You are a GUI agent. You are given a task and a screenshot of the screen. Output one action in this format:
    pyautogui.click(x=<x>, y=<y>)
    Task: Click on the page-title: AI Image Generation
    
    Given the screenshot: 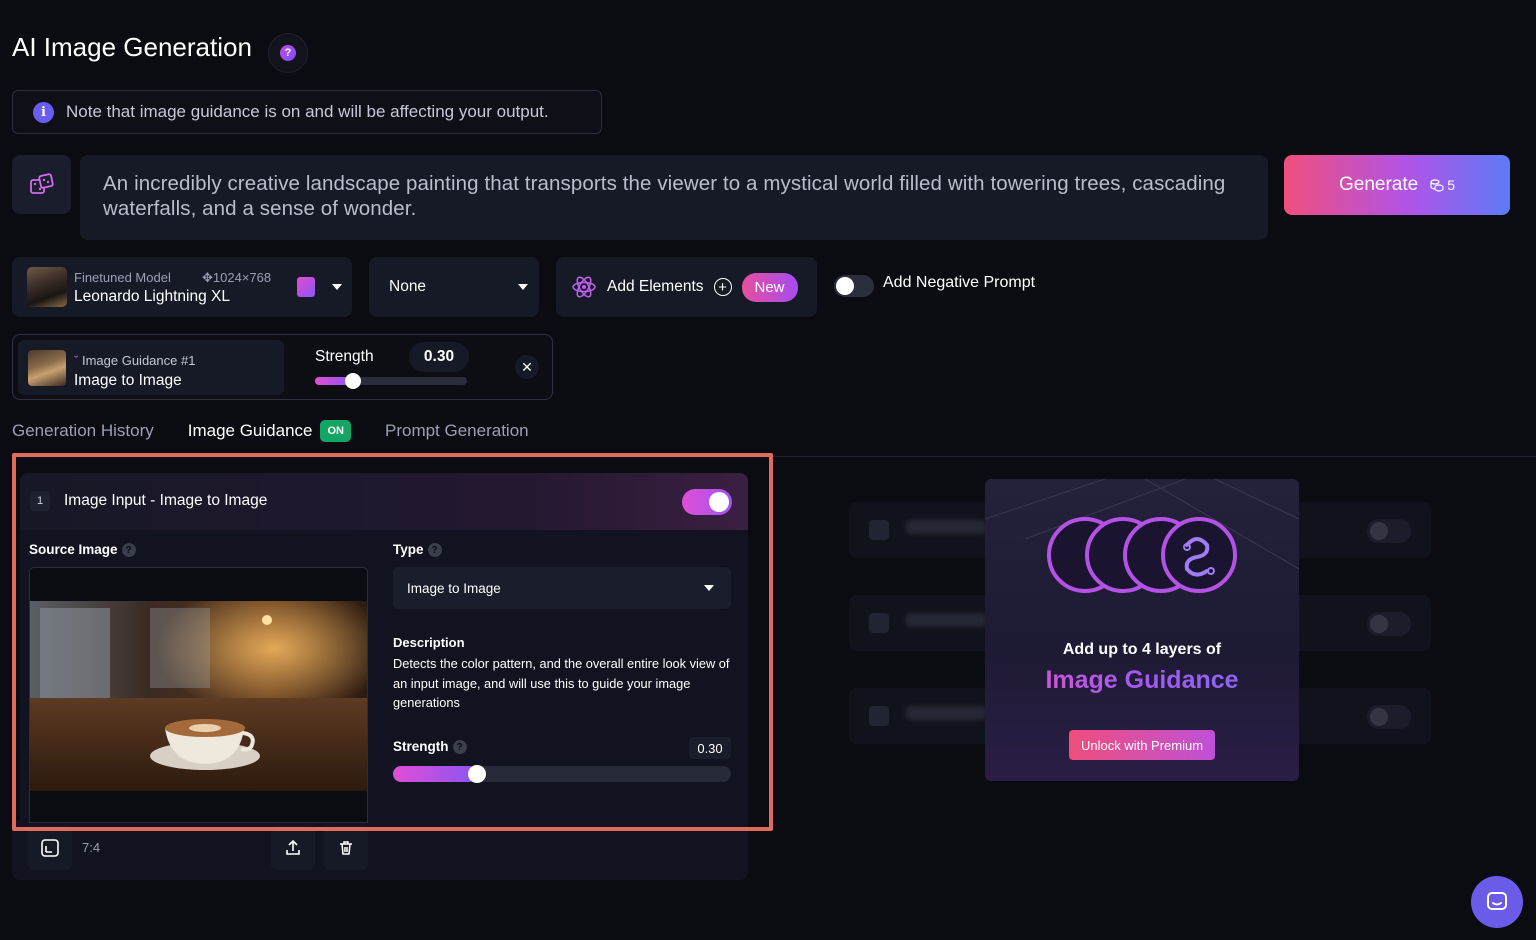 What is the action you would take?
    pyautogui.click(x=132, y=47)
    